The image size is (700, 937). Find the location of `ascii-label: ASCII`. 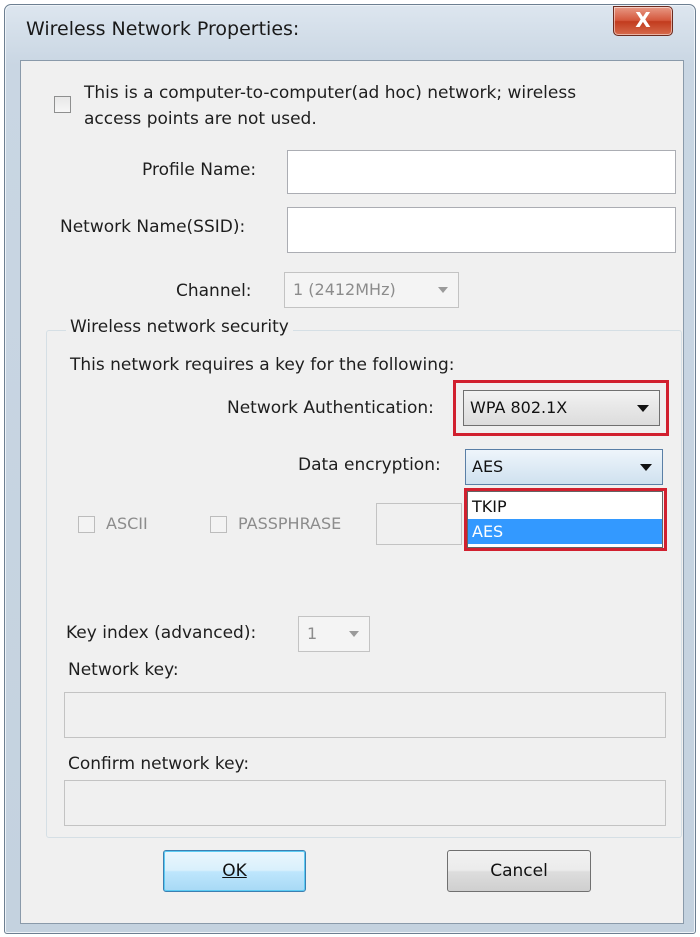

ascii-label: ASCII is located at coordinates (127, 523).